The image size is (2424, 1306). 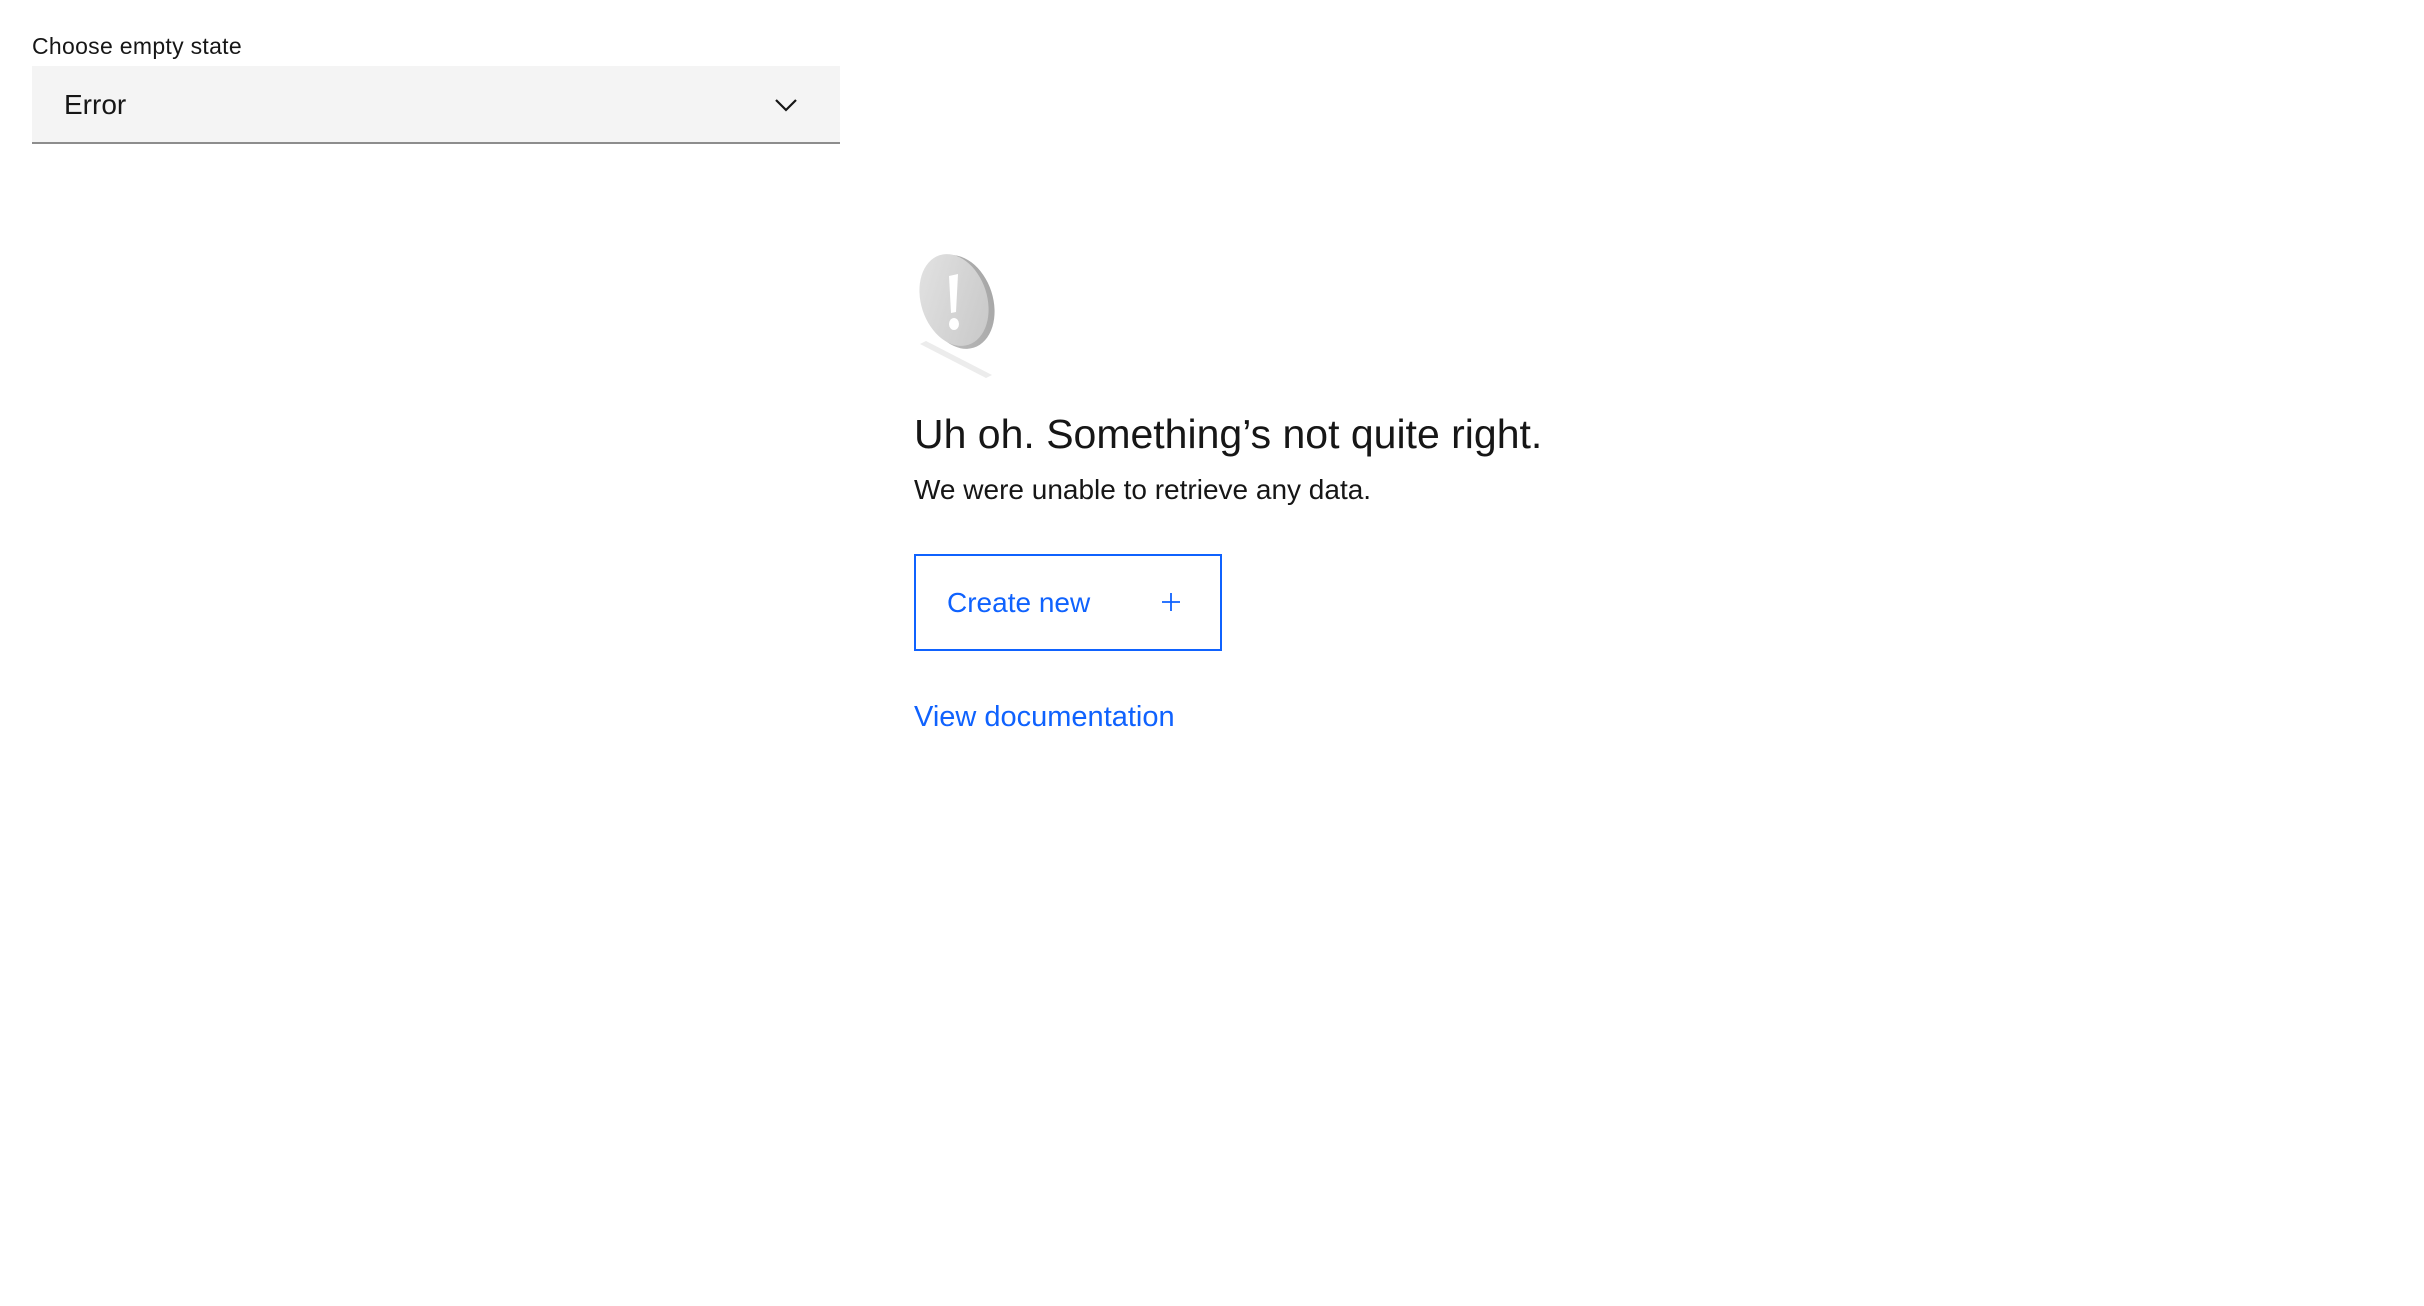 What do you see at coordinates (786, 105) in the screenshot?
I see `chevron-down-icon` at bounding box center [786, 105].